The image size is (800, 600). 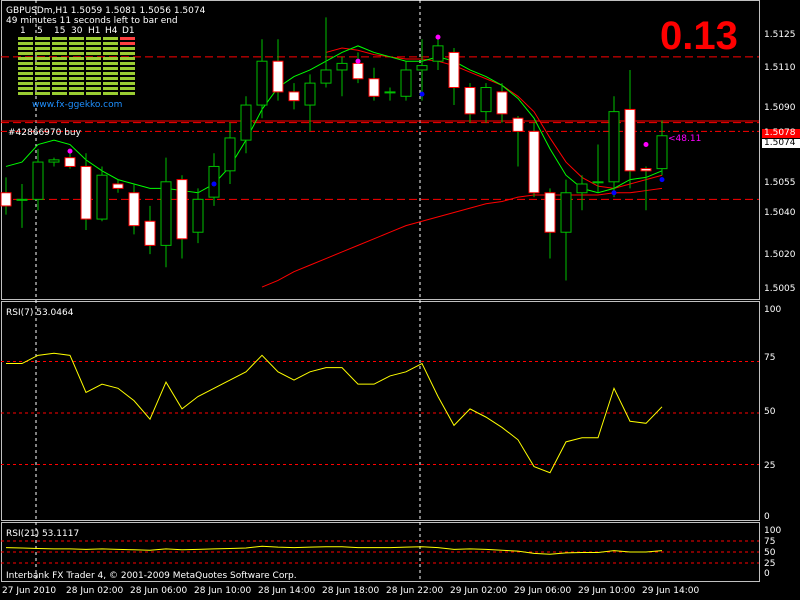 I want to click on timeframe-label-5: 5, so click(x=40, y=31).